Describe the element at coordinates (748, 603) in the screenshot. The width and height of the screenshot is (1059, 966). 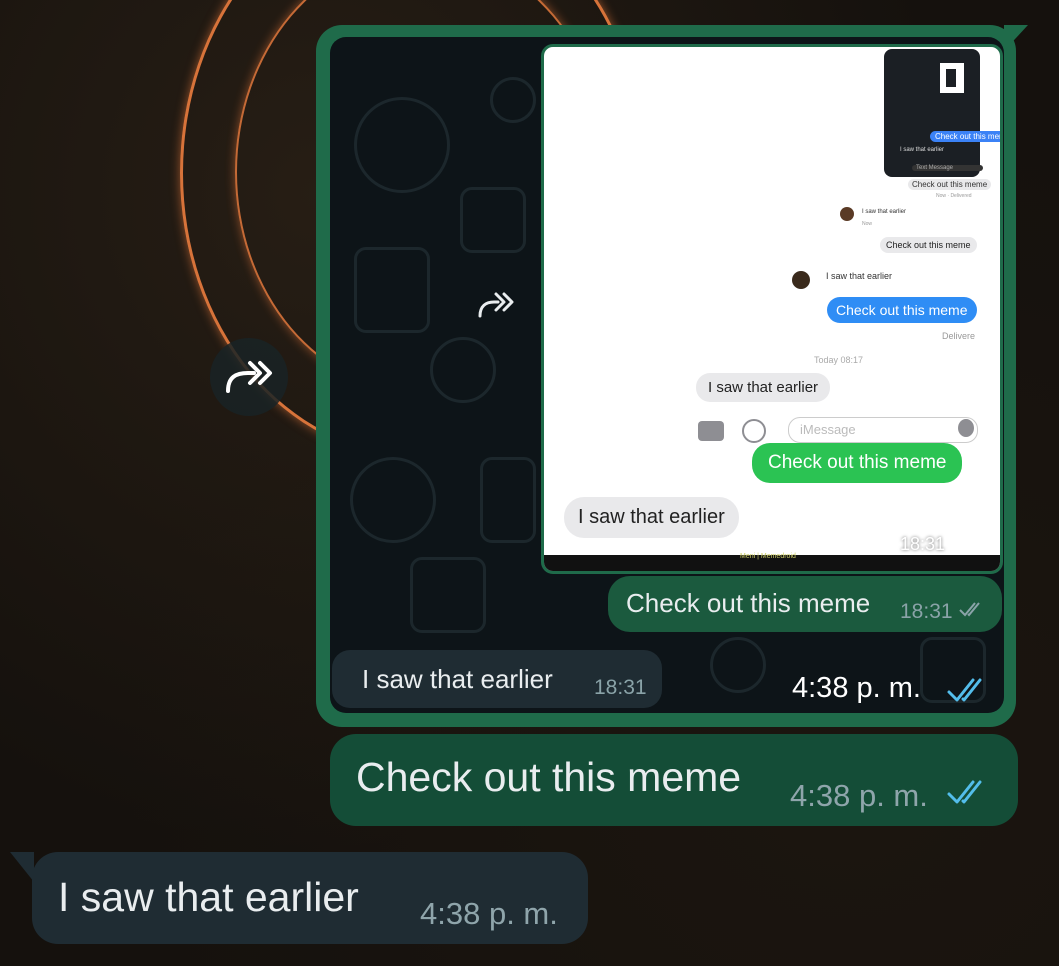
I see `caption-out-text: Check out this meme` at that location.